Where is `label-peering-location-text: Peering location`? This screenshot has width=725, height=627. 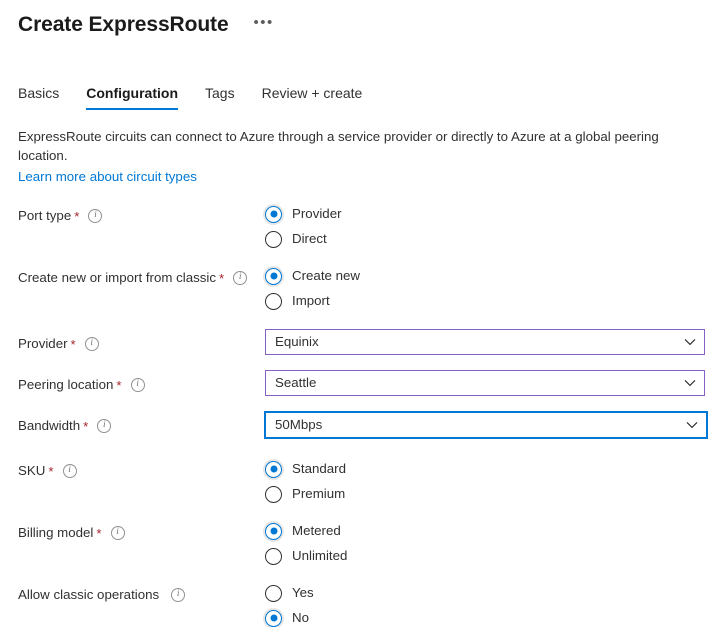
label-peering-location-text: Peering location is located at coordinates (66, 384).